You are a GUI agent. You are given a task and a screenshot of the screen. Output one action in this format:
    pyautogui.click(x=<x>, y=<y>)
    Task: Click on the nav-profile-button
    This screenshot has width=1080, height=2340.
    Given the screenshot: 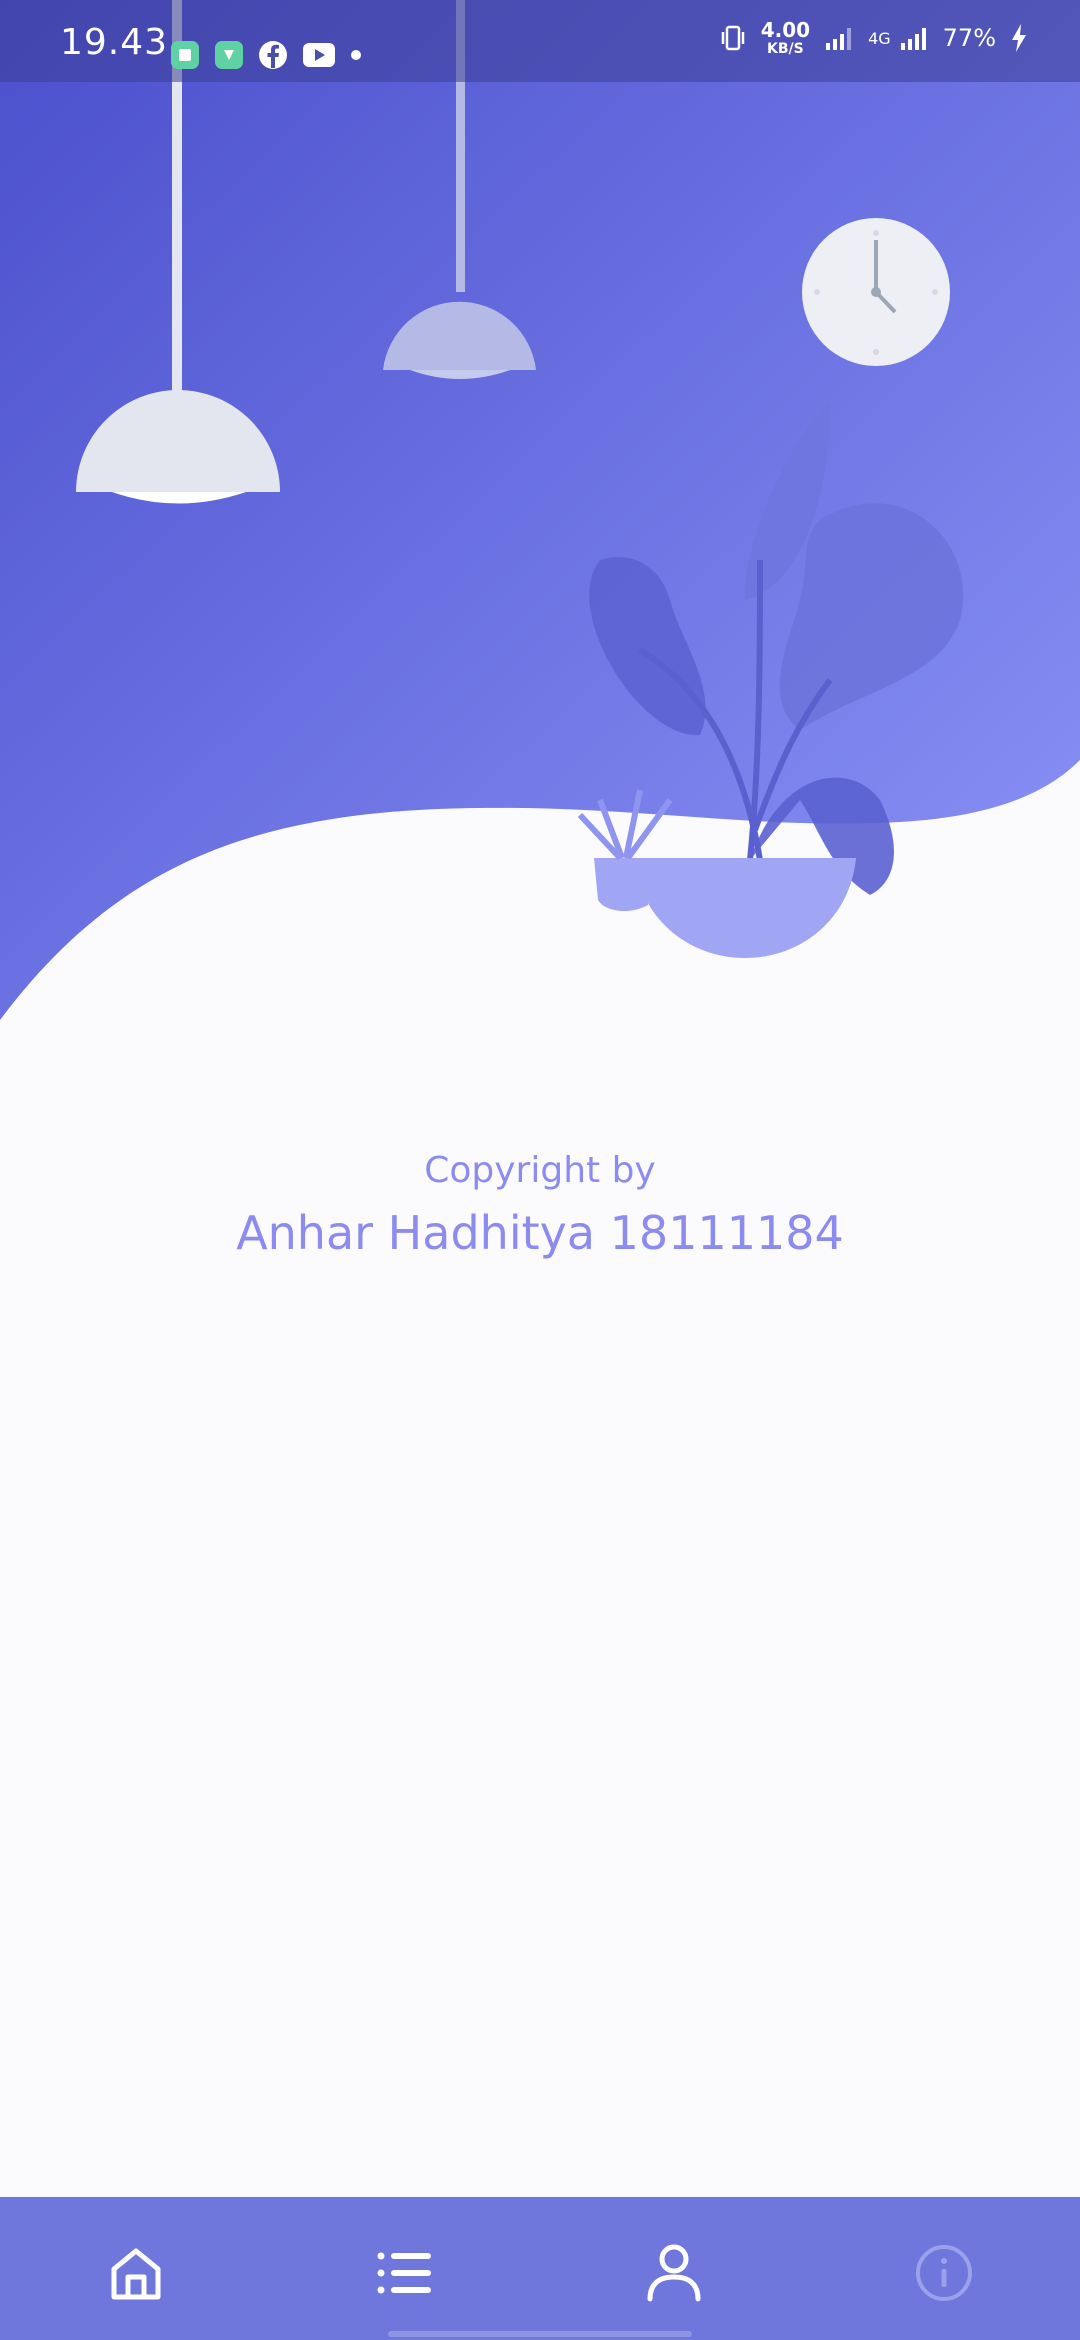 What is the action you would take?
    pyautogui.click(x=674, y=2273)
    